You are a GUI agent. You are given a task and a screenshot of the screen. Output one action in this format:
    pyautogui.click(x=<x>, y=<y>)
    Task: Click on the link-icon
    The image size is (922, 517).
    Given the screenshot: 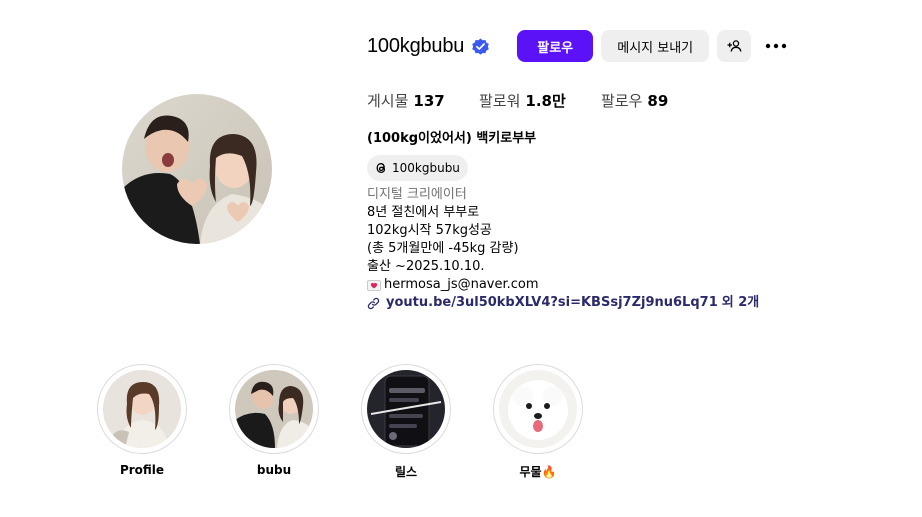 What is the action you would take?
    pyautogui.click(x=373, y=303)
    